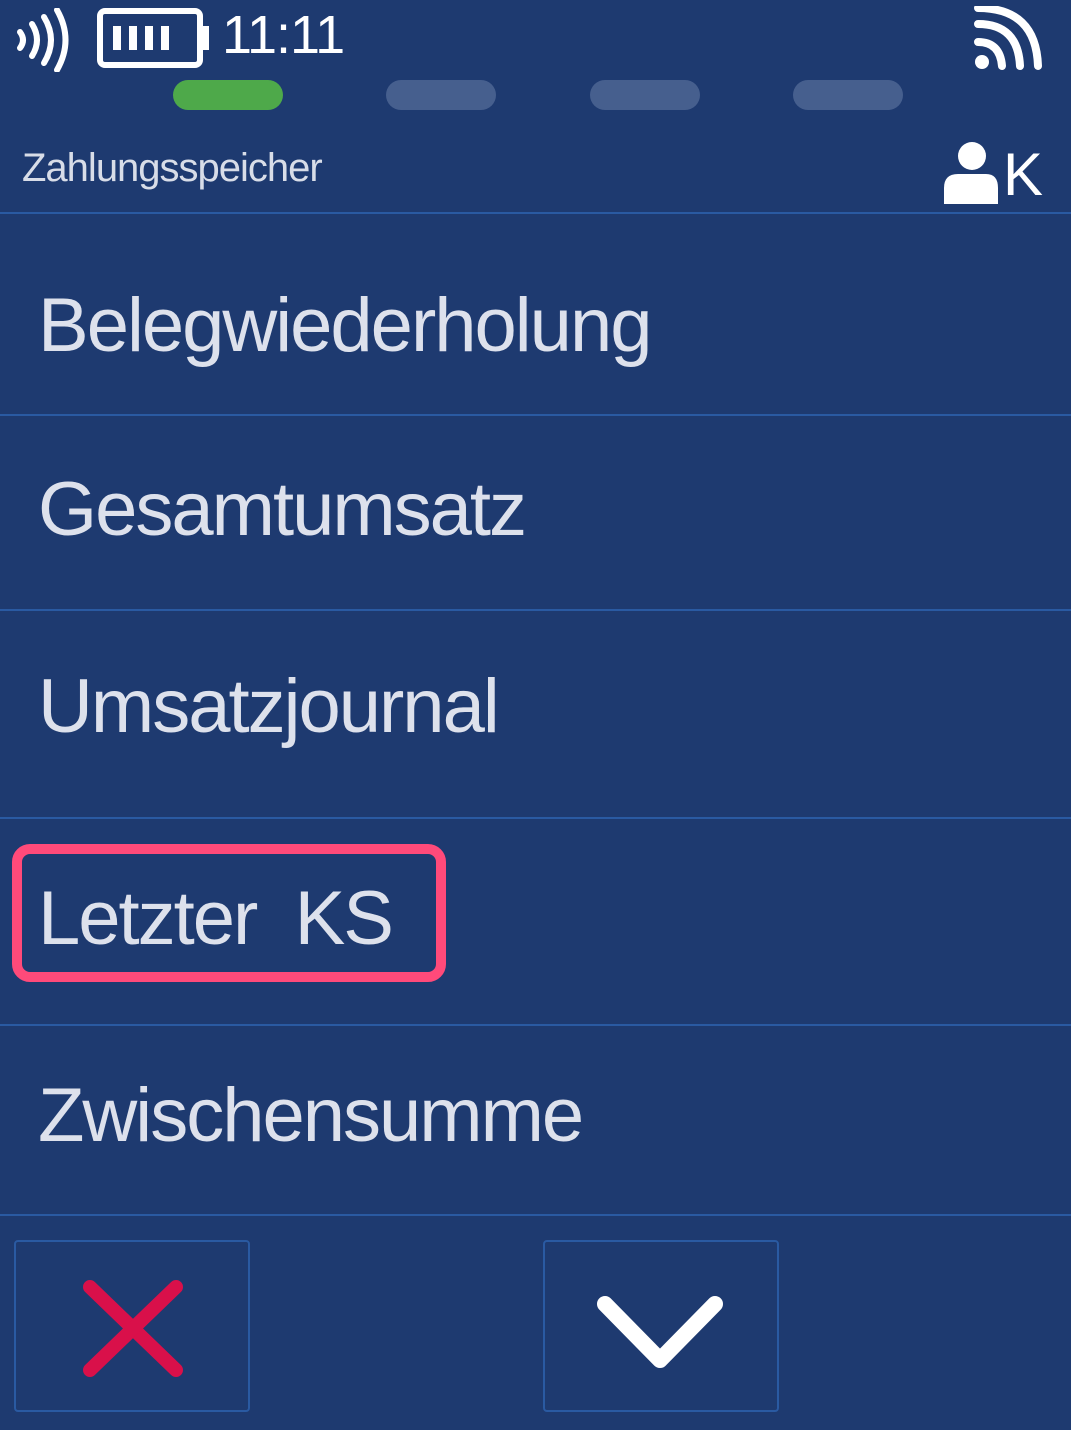 This screenshot has height=1430, width=1071. Describe the element at coordinates (535, 922) in the screenshot. I see `menu-item-letzter-ks: Letzter KS` at that location.